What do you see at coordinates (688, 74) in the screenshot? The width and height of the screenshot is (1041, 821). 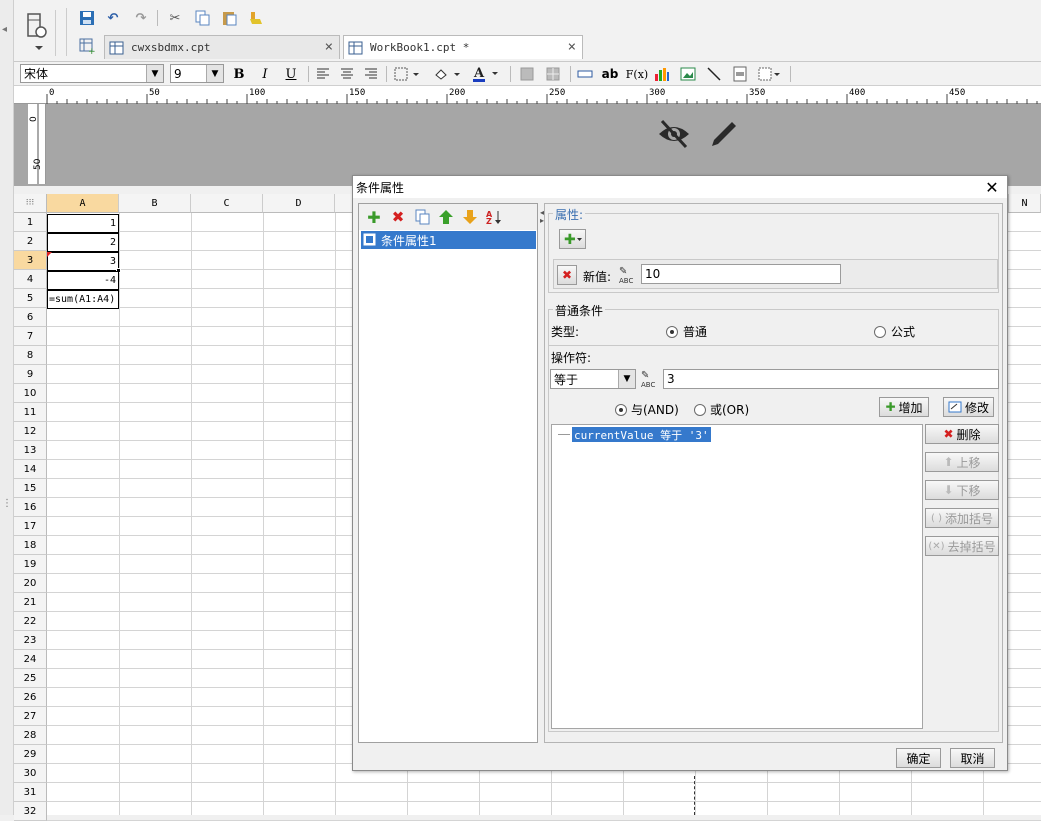 I see `image-icon` at bounding box center [688, 74].